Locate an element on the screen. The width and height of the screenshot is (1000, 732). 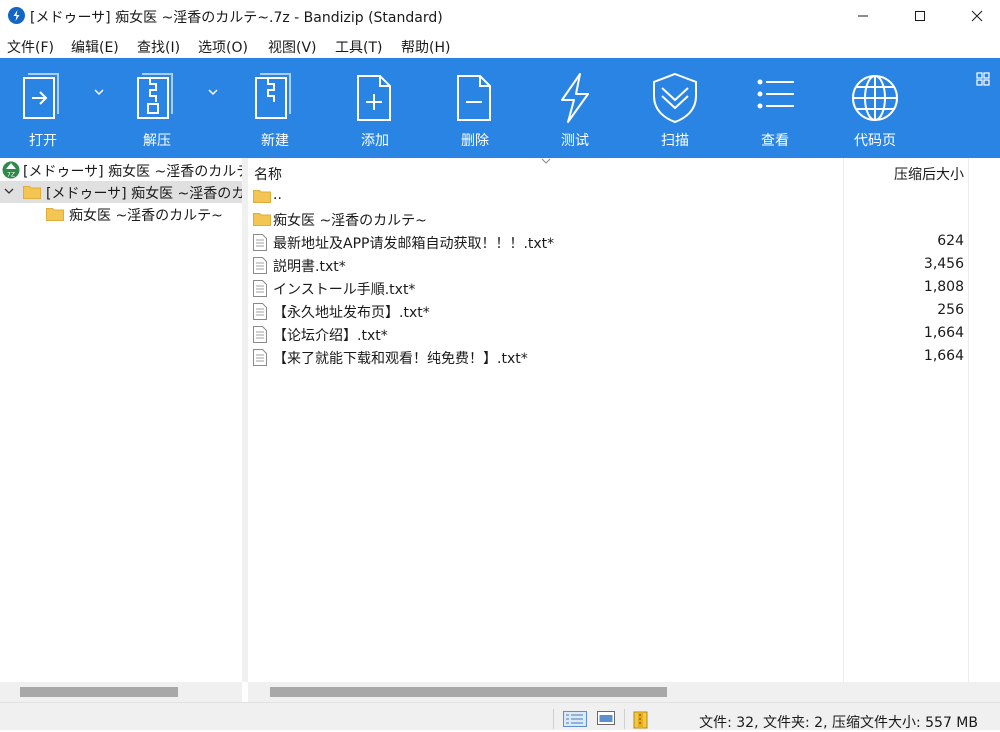
chevron-down-icon is located at coordinates (9, 191).